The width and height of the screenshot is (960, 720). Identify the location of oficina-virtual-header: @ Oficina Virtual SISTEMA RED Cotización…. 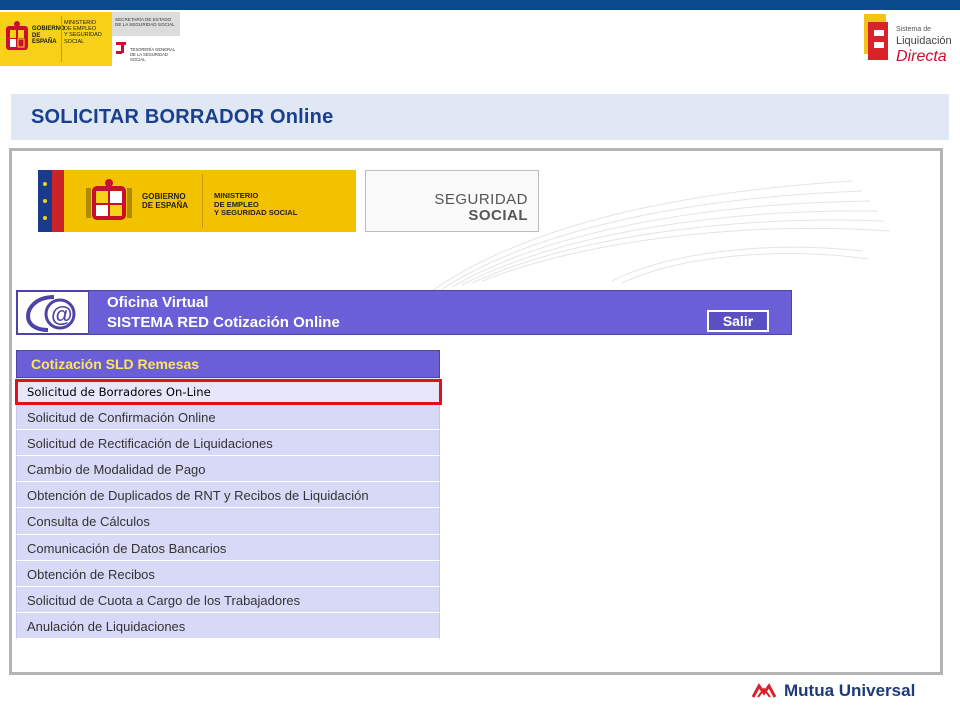
(404, 312).